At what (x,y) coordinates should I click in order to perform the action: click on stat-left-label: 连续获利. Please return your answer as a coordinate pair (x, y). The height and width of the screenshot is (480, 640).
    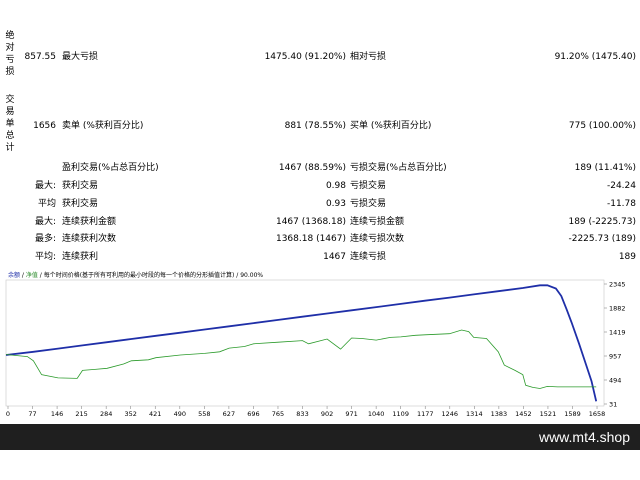
    Looking at the image, I should click on (80, 257).